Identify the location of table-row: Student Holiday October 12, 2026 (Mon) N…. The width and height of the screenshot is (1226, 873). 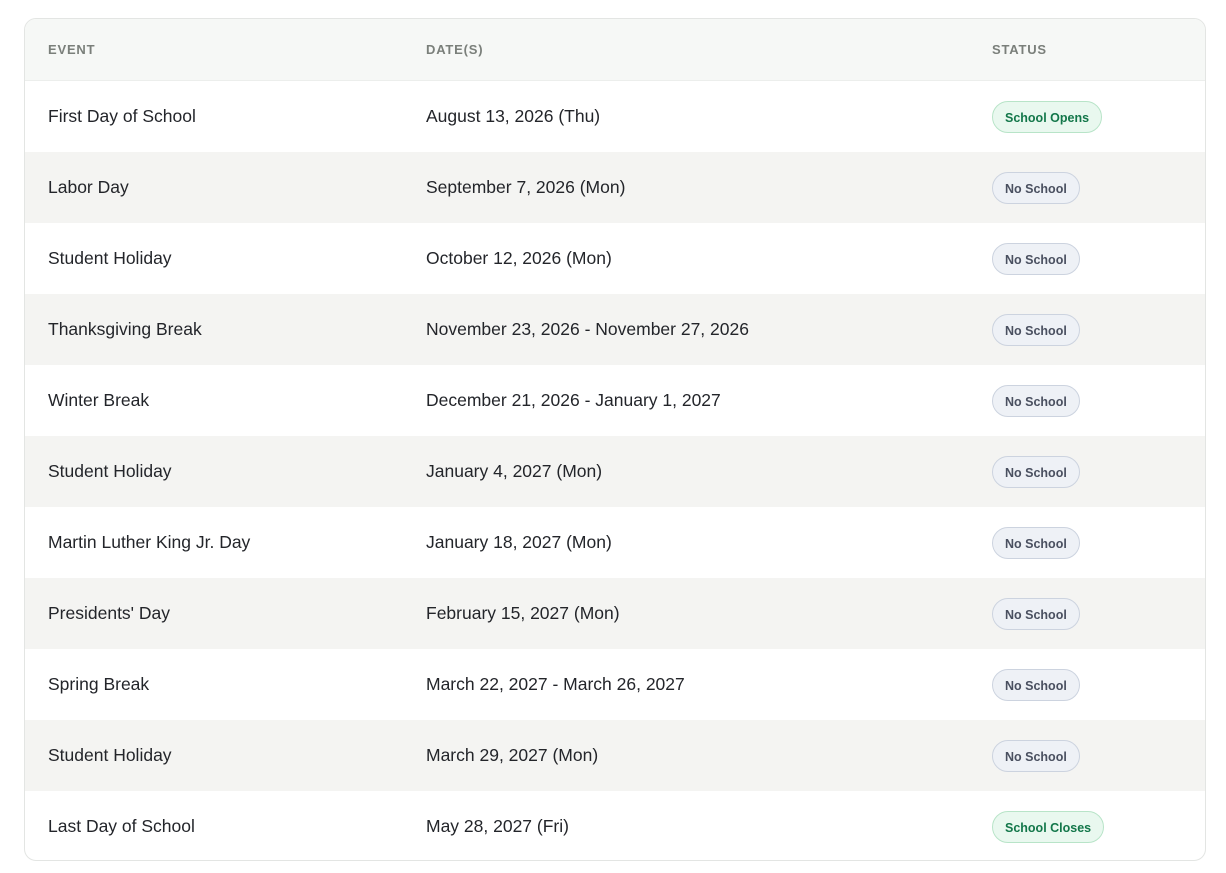
(615, 258).